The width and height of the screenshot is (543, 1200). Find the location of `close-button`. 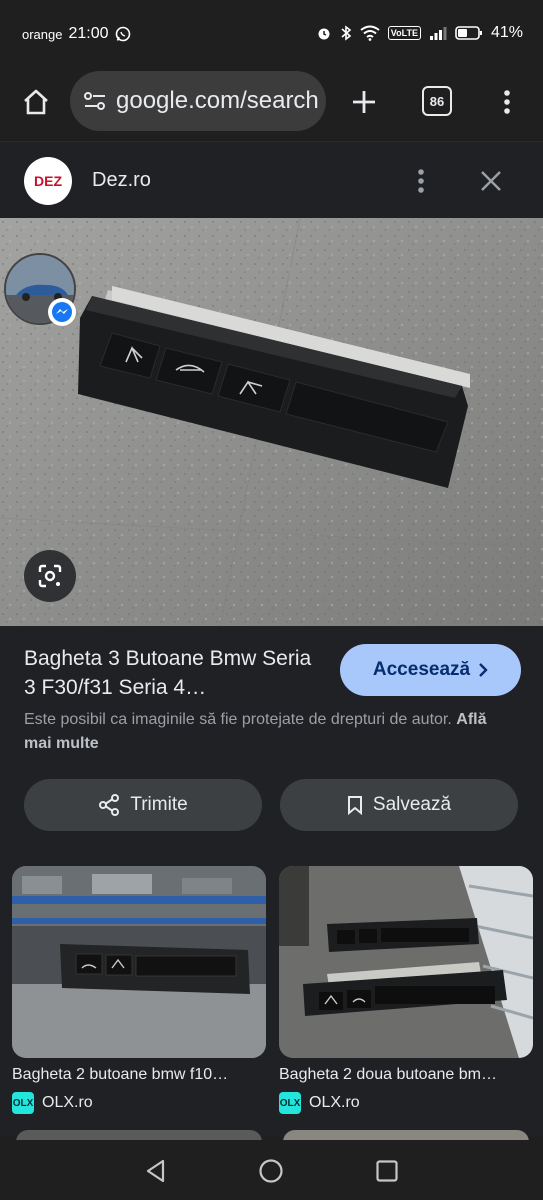

close-button is located at coordinates (491, 181).